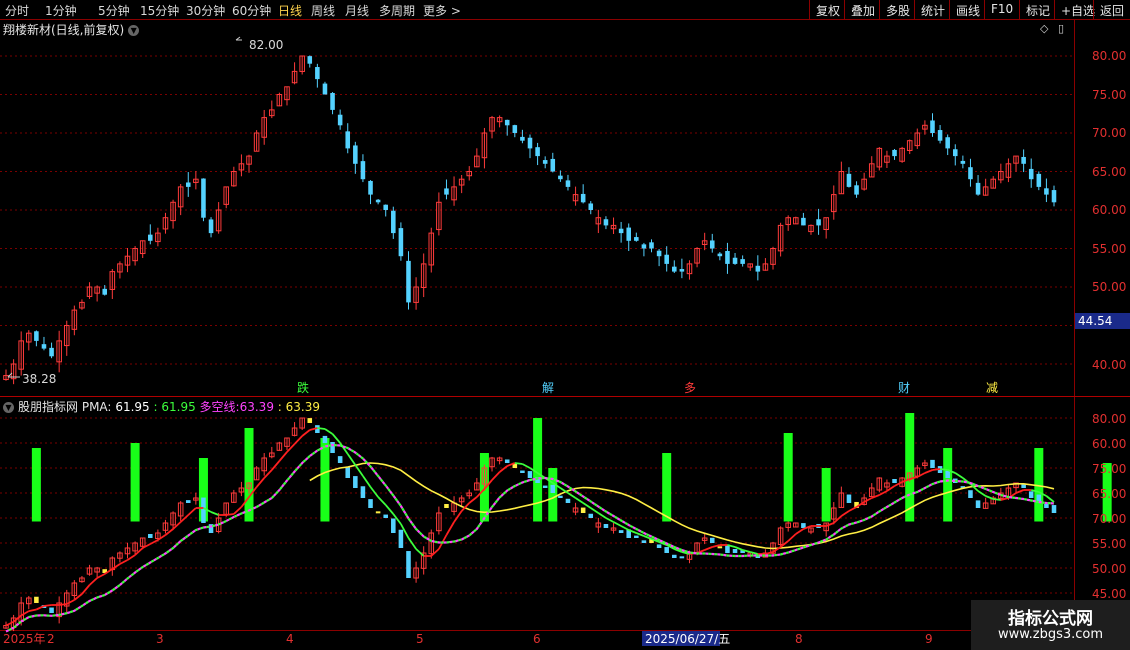  What do you see at coordinates (929, 639) in the screenshot?
I see `date-axis-label: 9` at bounding box center [929, 639].